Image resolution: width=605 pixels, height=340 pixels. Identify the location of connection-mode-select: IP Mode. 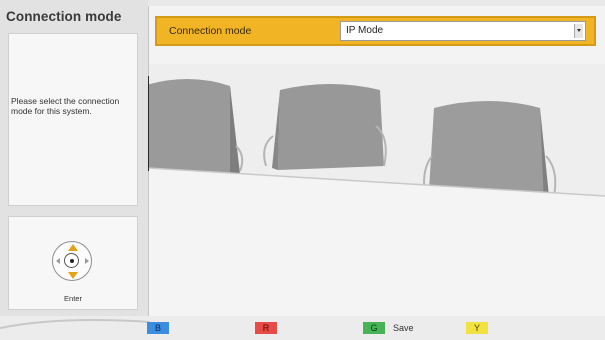
(463, 31).